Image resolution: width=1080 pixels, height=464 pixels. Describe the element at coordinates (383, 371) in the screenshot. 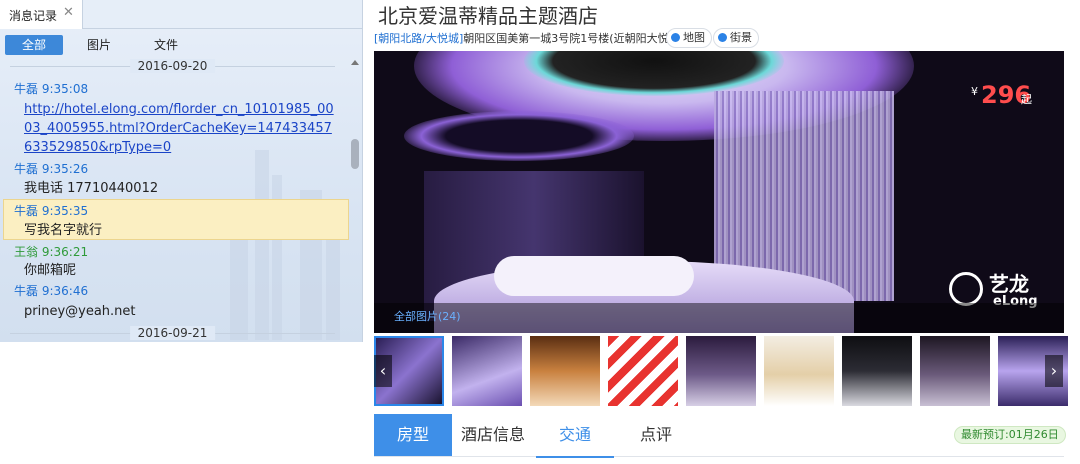

I see `chevron-left-icon: ‹` at that location.